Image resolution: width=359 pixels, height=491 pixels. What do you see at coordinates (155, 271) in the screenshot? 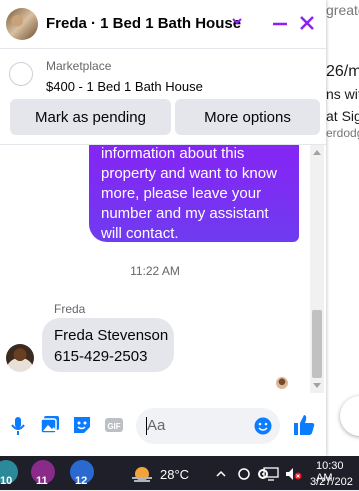
I see `message-timestamp: 11:22 AM` at bounding box center [155, 271].